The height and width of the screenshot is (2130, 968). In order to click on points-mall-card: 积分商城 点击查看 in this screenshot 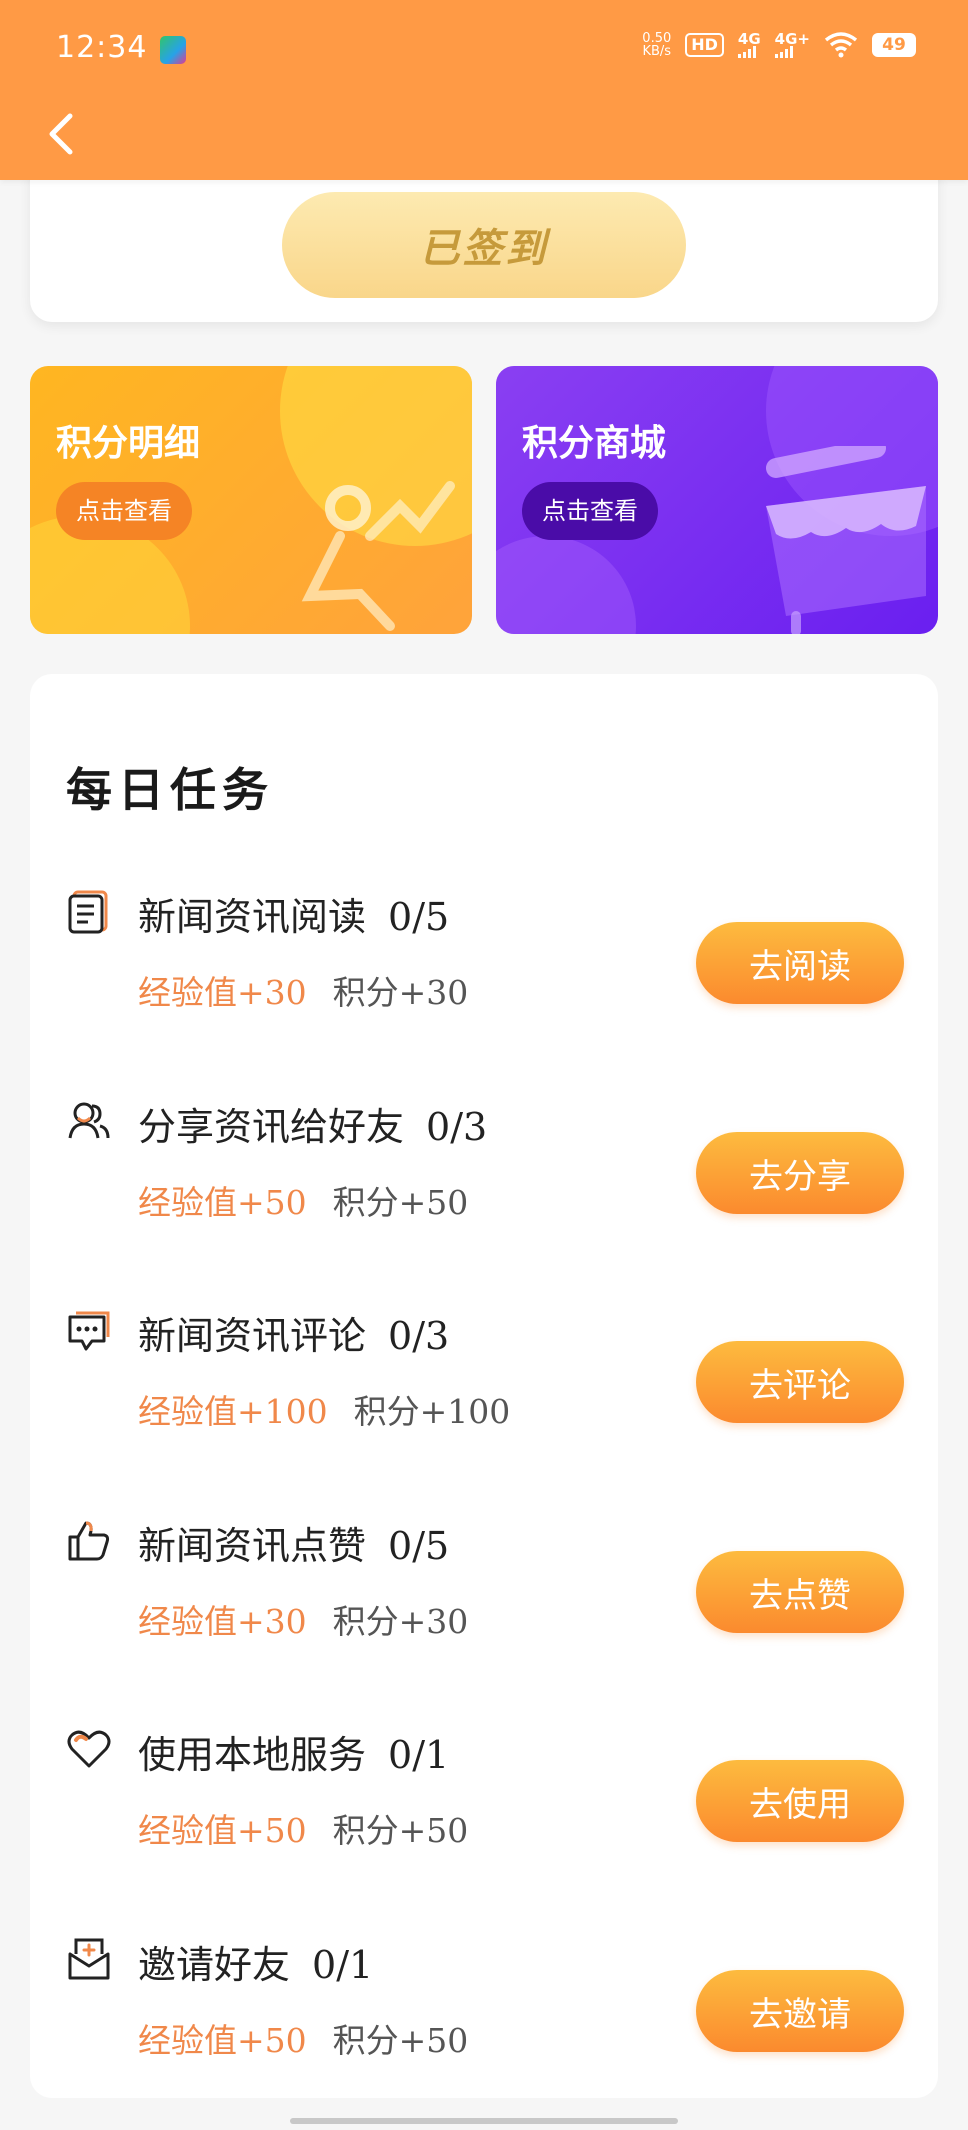, I will do `click(717, 500)`.